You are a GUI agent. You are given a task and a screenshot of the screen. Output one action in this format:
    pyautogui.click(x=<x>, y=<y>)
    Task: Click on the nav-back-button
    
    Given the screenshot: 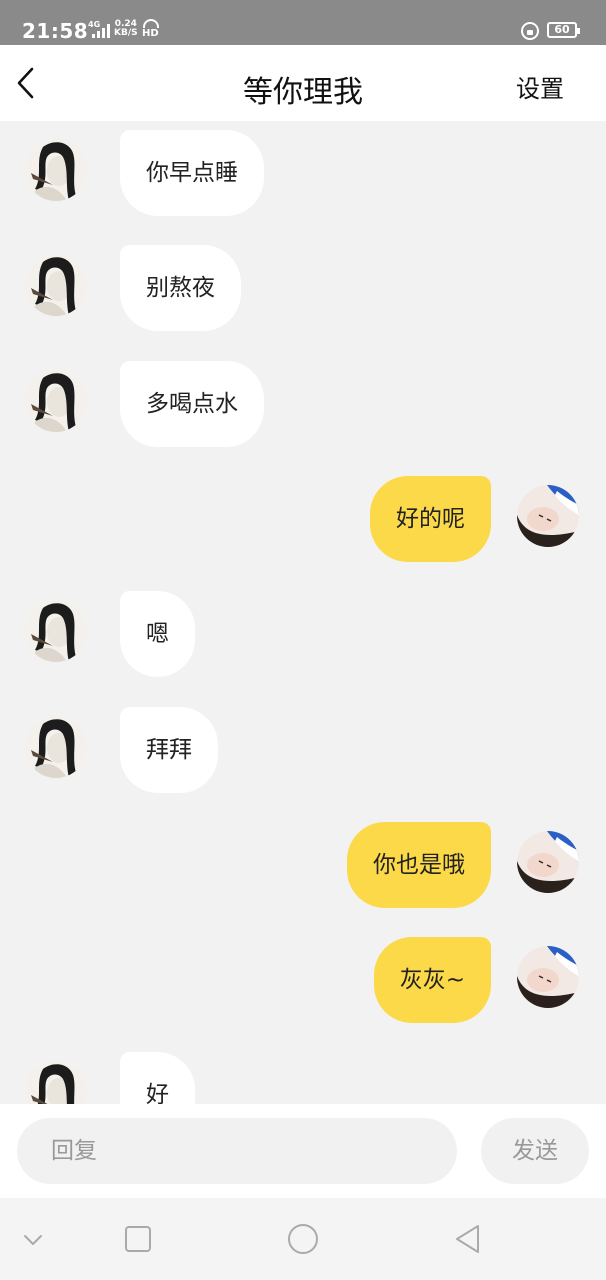 What is the action you would take?
    pyautogui.click(x=468, y=1239)
    